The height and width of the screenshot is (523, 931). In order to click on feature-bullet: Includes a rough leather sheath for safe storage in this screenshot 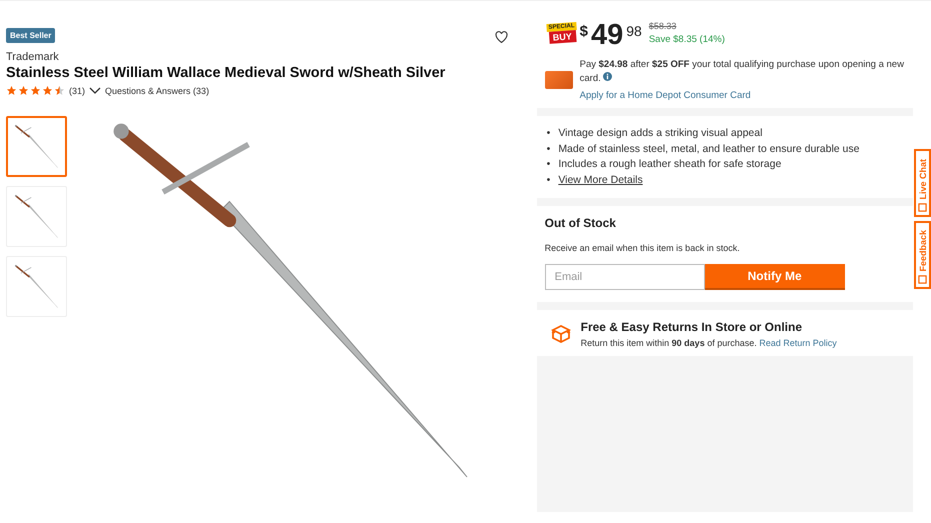, I will do `click(670, 164)`.